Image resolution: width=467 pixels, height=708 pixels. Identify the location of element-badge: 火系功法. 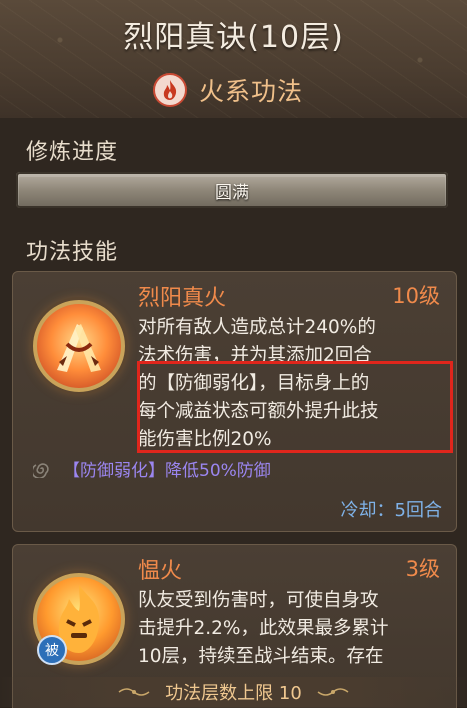
(228, 90).